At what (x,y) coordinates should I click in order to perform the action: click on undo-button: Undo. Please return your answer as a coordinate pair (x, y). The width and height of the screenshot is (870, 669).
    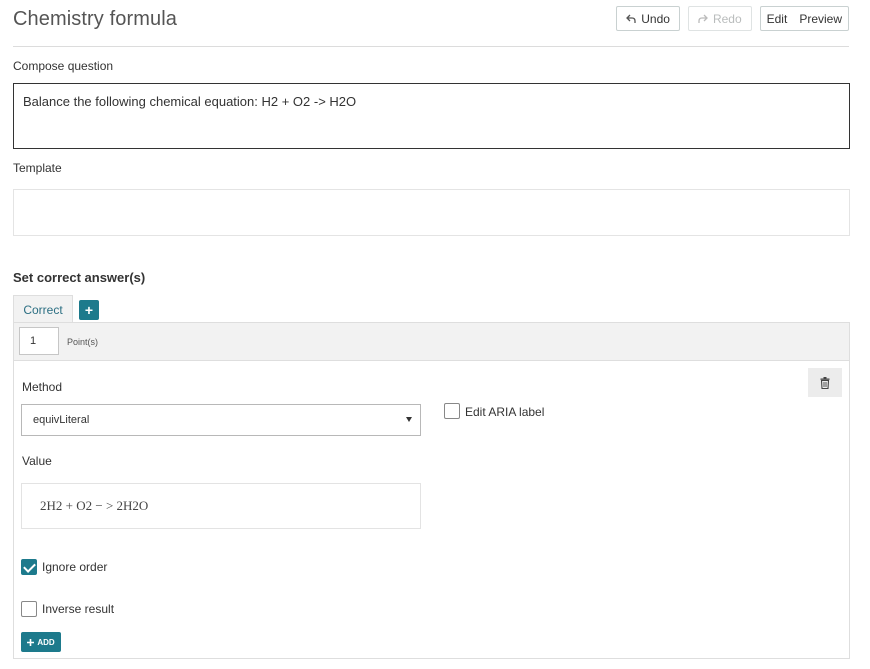
    Looking at the image, I should click on (648, 18).